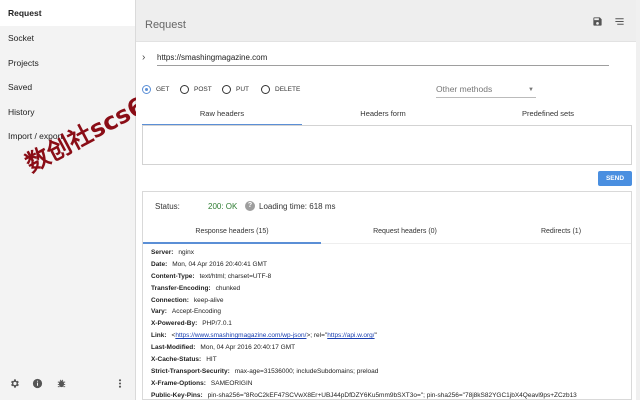 The image size is (640, 400). I want to click on sidebar-item-socket: Socket, so click(67, 38).